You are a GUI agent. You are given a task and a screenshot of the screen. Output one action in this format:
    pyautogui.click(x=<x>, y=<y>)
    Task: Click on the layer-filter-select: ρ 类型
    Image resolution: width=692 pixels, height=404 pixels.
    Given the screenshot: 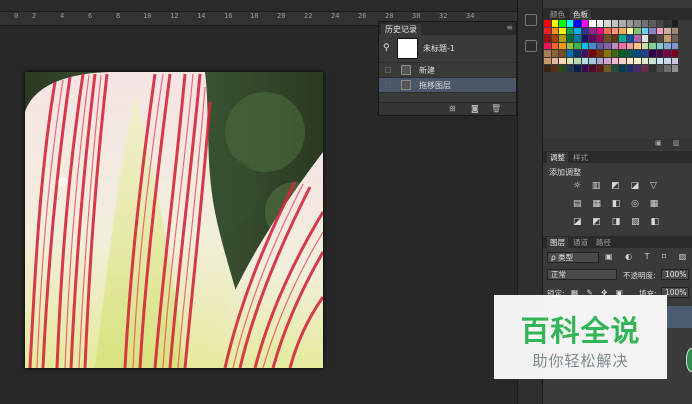 What is the action you would take?
    pyautogui.click(x=573, y=257)
    